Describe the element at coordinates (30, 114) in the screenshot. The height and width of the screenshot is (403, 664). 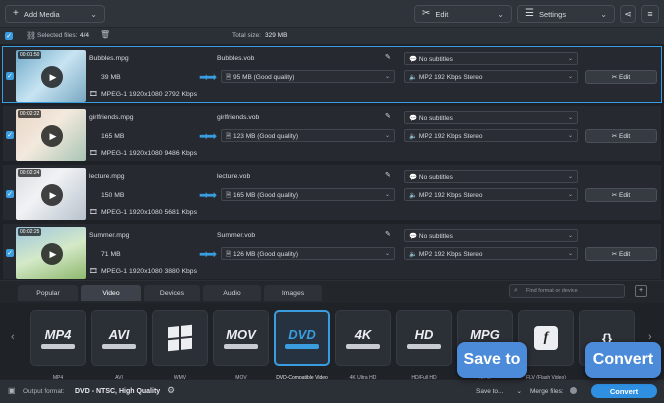
I see `duration-badge: 00:02:22` at that location.